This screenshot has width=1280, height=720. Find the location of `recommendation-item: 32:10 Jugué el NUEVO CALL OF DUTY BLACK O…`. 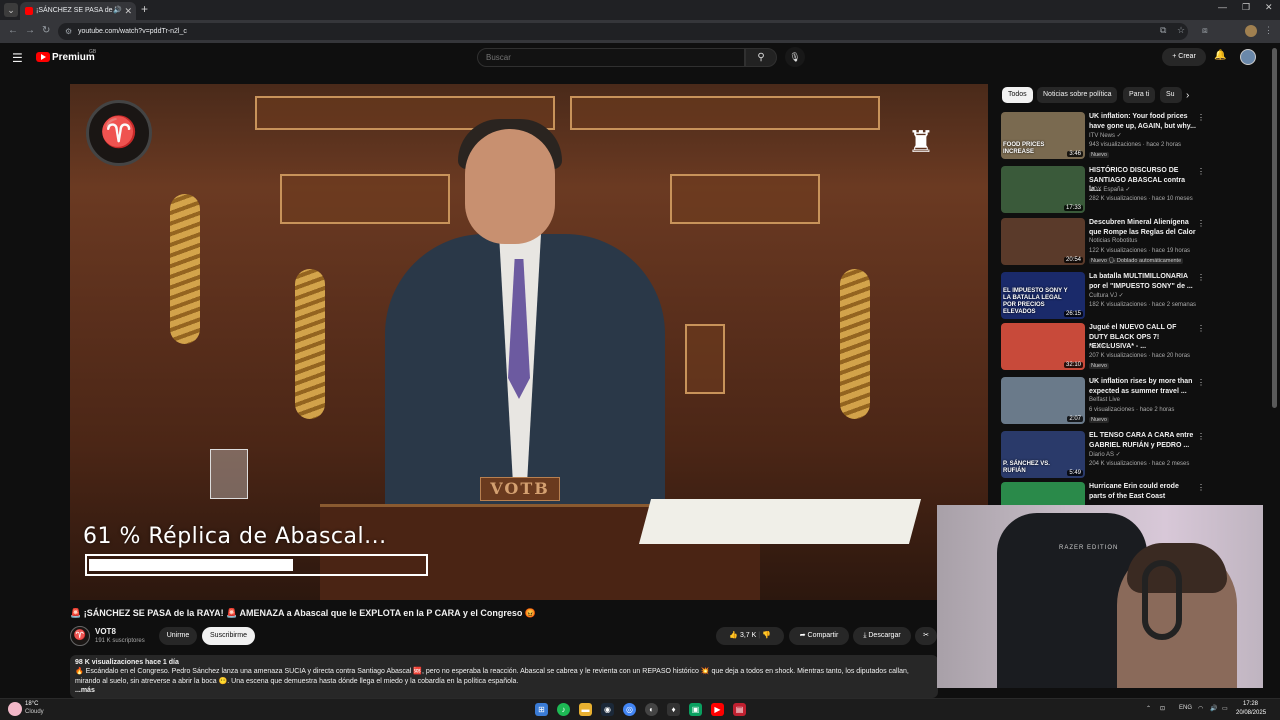

recommendation-item: 32:10 Jugué el NUEVO CALL OF DUTY BLACK O… is located at coordinates (1103, 348).